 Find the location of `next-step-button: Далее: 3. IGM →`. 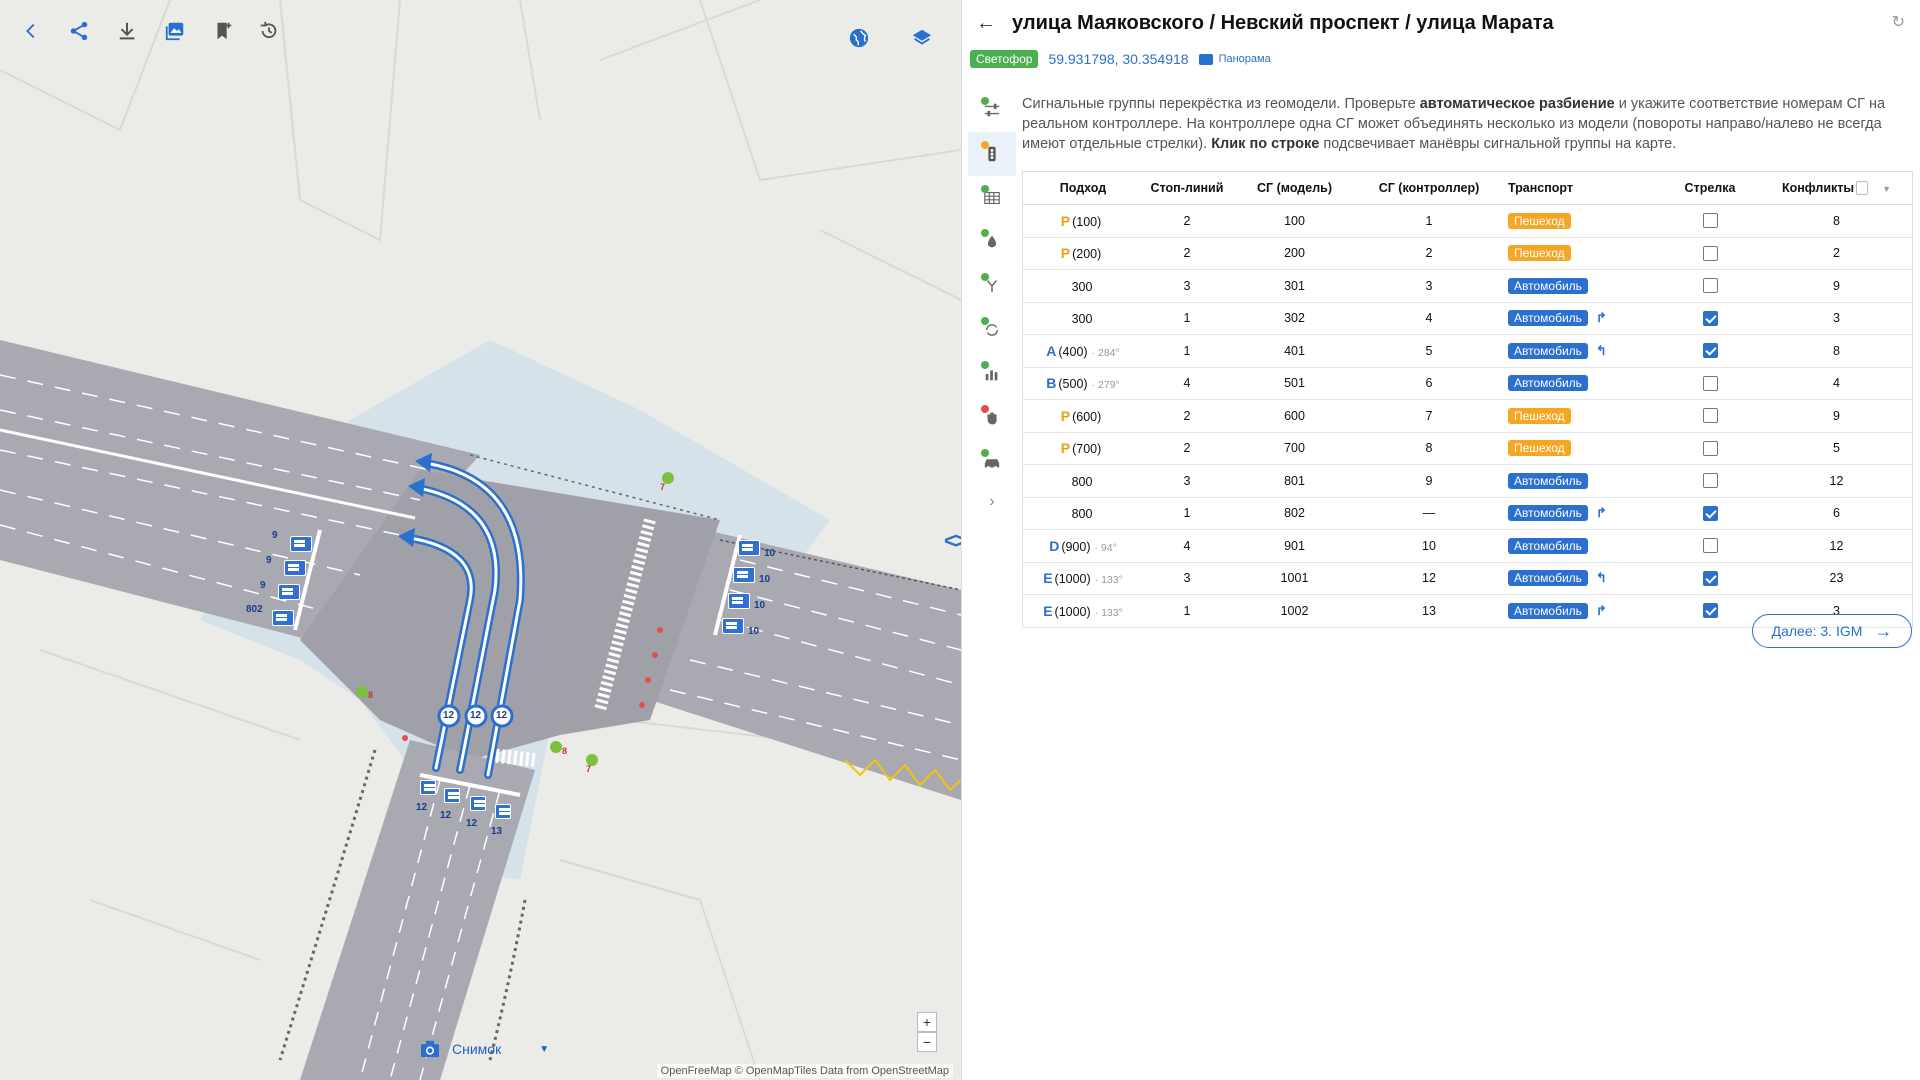

next-step-button: Далее: 3. IGM → is located at coordinates (1832, 631).